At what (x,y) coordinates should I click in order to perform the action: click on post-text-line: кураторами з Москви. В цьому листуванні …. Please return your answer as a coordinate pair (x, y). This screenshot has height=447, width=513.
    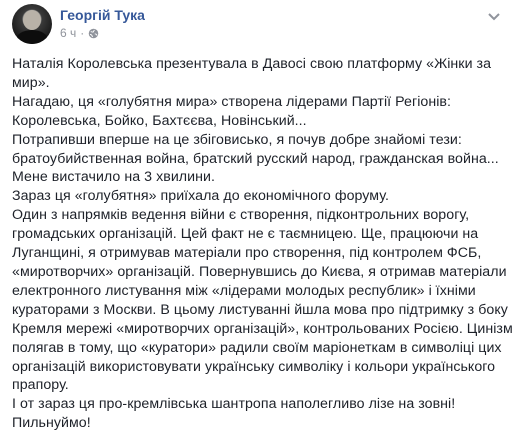
    Looking at the image, I should click on (260, 309).